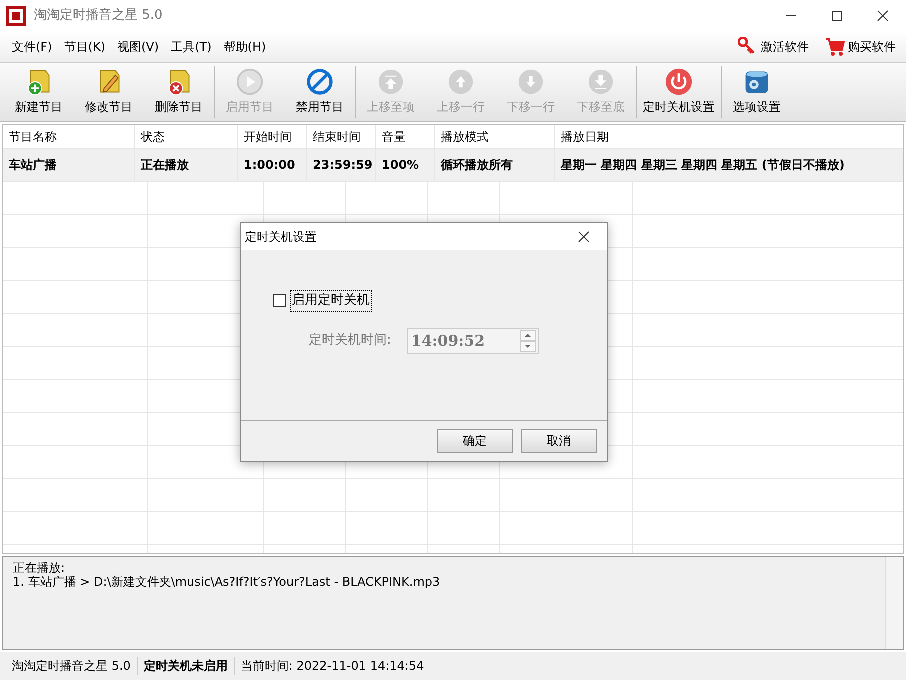 This screenshot has height=683, width=906. Describe the element at coordinates (279, 301) in the screenshot. I see `checkbox` at that location.